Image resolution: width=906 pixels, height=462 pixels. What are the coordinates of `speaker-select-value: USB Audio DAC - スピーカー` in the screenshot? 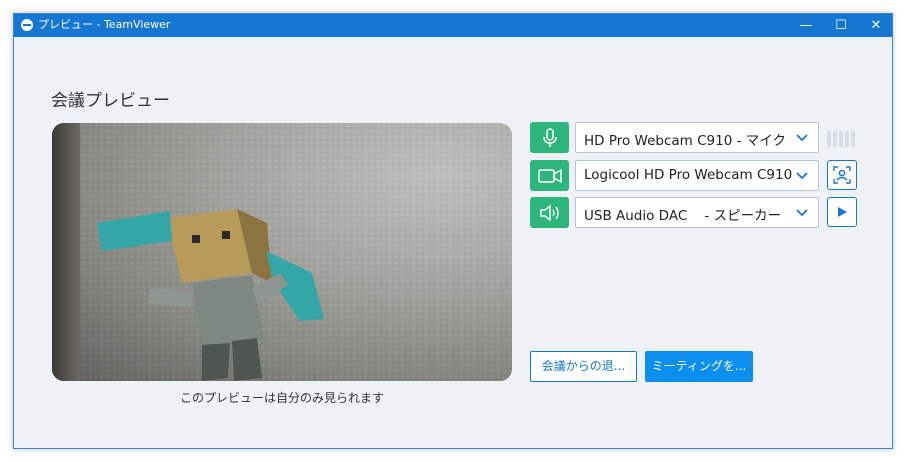 It's located at (683, 216).